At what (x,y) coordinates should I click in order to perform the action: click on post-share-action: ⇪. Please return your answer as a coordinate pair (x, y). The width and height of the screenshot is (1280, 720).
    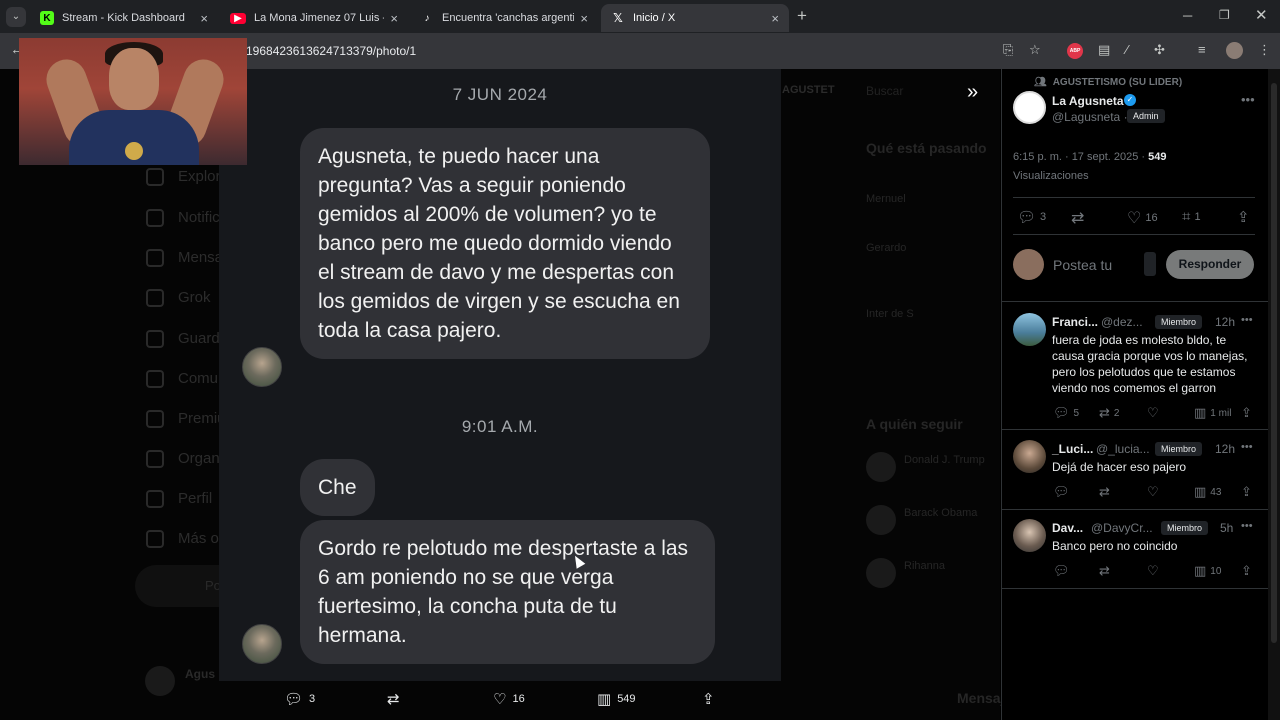
    Looking at the image, I should click on (1243, 217).